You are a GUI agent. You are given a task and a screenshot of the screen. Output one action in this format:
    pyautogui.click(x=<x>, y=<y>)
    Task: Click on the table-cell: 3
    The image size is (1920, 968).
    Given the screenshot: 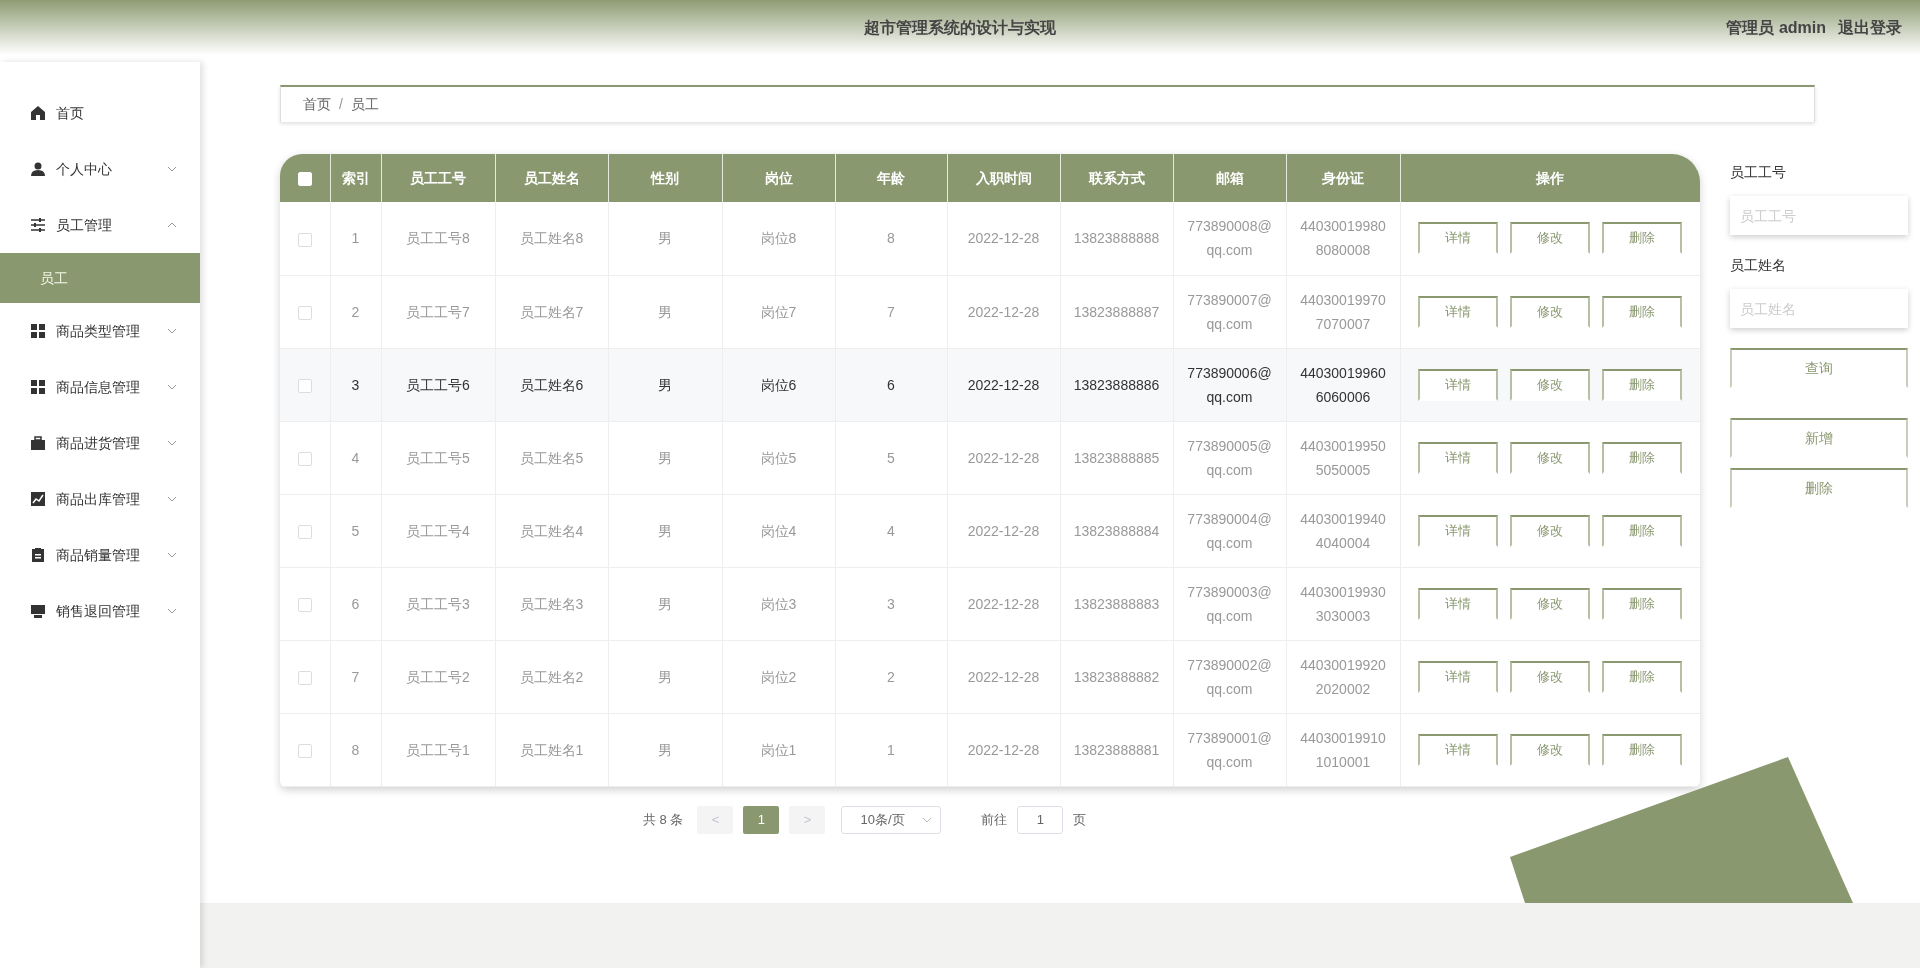 What is the action you would take?
    pyautogui.click(x=891, y=603)
    